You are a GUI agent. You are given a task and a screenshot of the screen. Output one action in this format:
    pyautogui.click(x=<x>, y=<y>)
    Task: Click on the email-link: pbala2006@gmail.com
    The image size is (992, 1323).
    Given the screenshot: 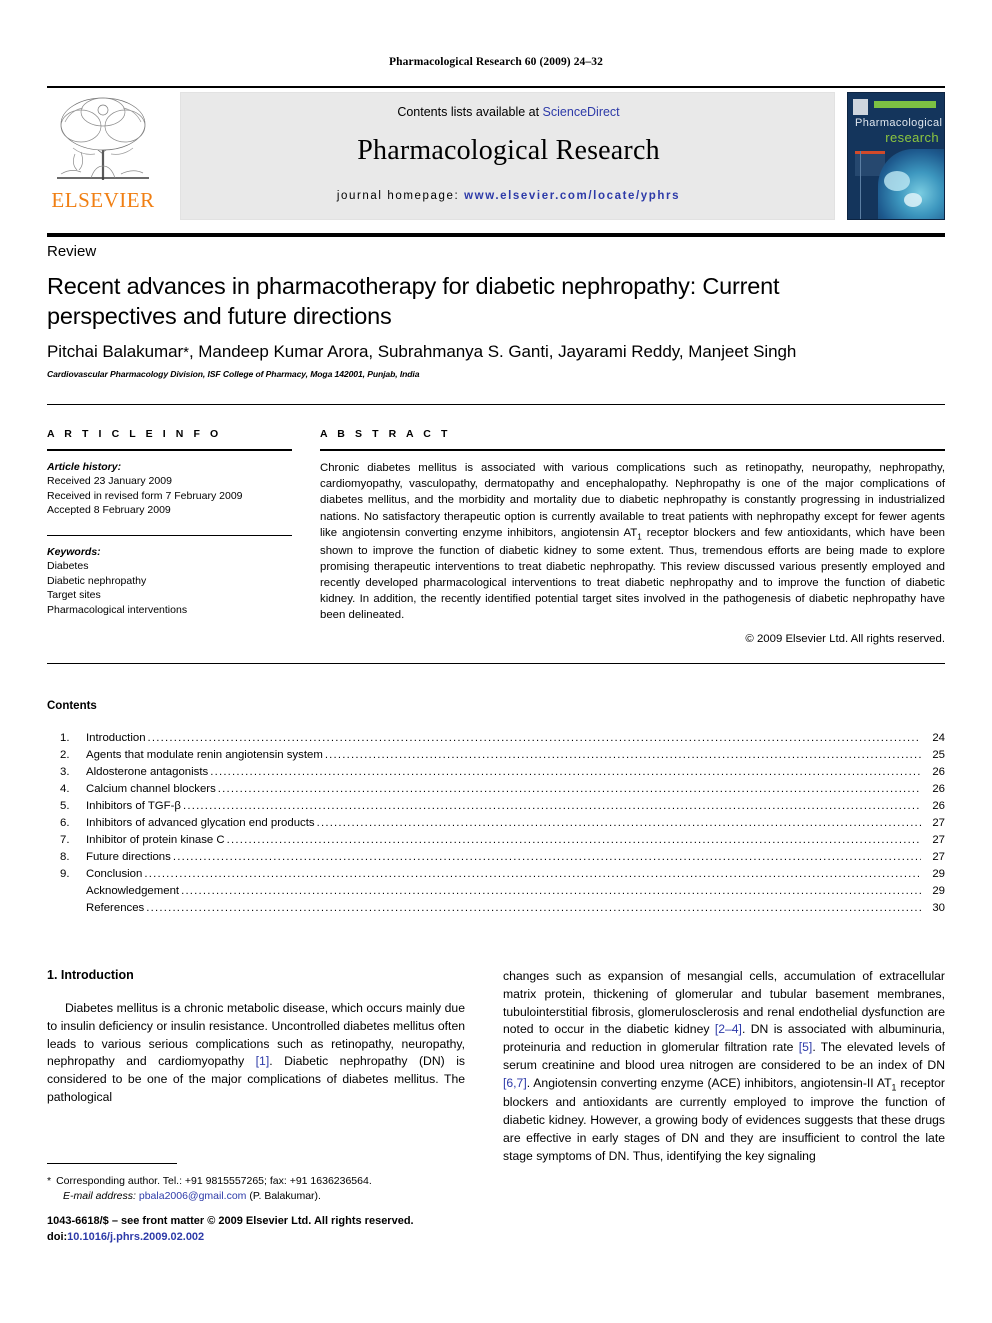 What is the action you would take?
    pyautogui.click(x=193, y=1196)
    